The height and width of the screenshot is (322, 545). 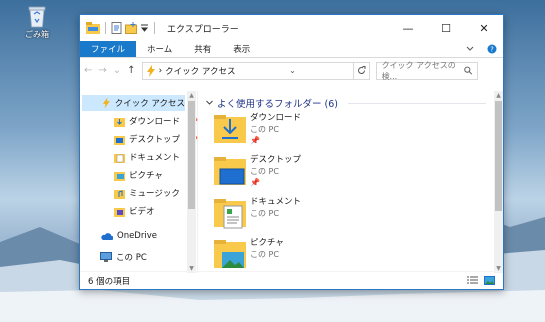 What do you see at coordinates (106, 256) in the screenshot?
I see `computer-icon` at bounding box center [106, 256].